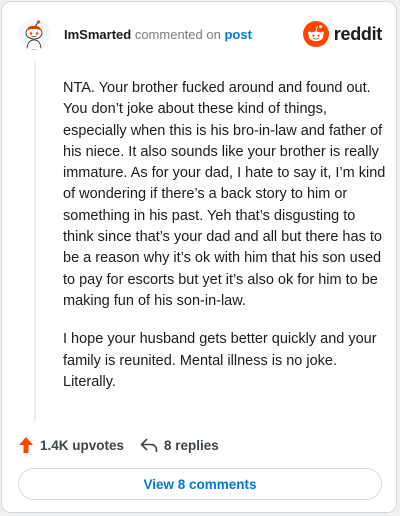 Image resolution: width=400 pixels, height=516 pixels. What do you see at coordinates (358, 33) in the screenshot?
I see `brand-name: reddit` at bounding box center [358, 33].